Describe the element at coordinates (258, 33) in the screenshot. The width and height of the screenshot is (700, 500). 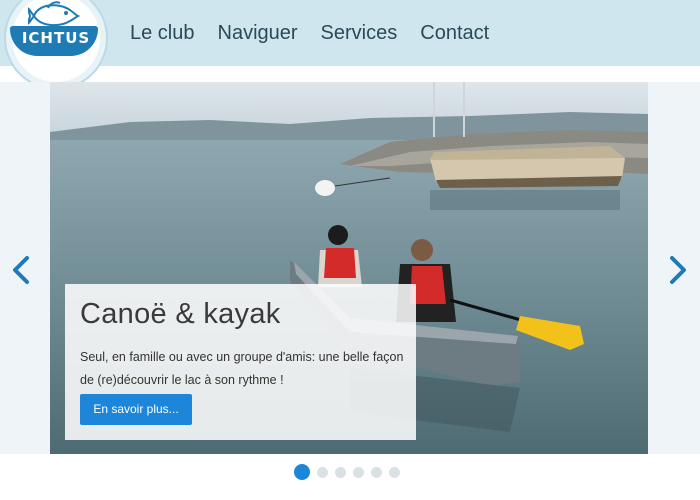
I see `nav-item-naviguer: Naviguer` at that location.